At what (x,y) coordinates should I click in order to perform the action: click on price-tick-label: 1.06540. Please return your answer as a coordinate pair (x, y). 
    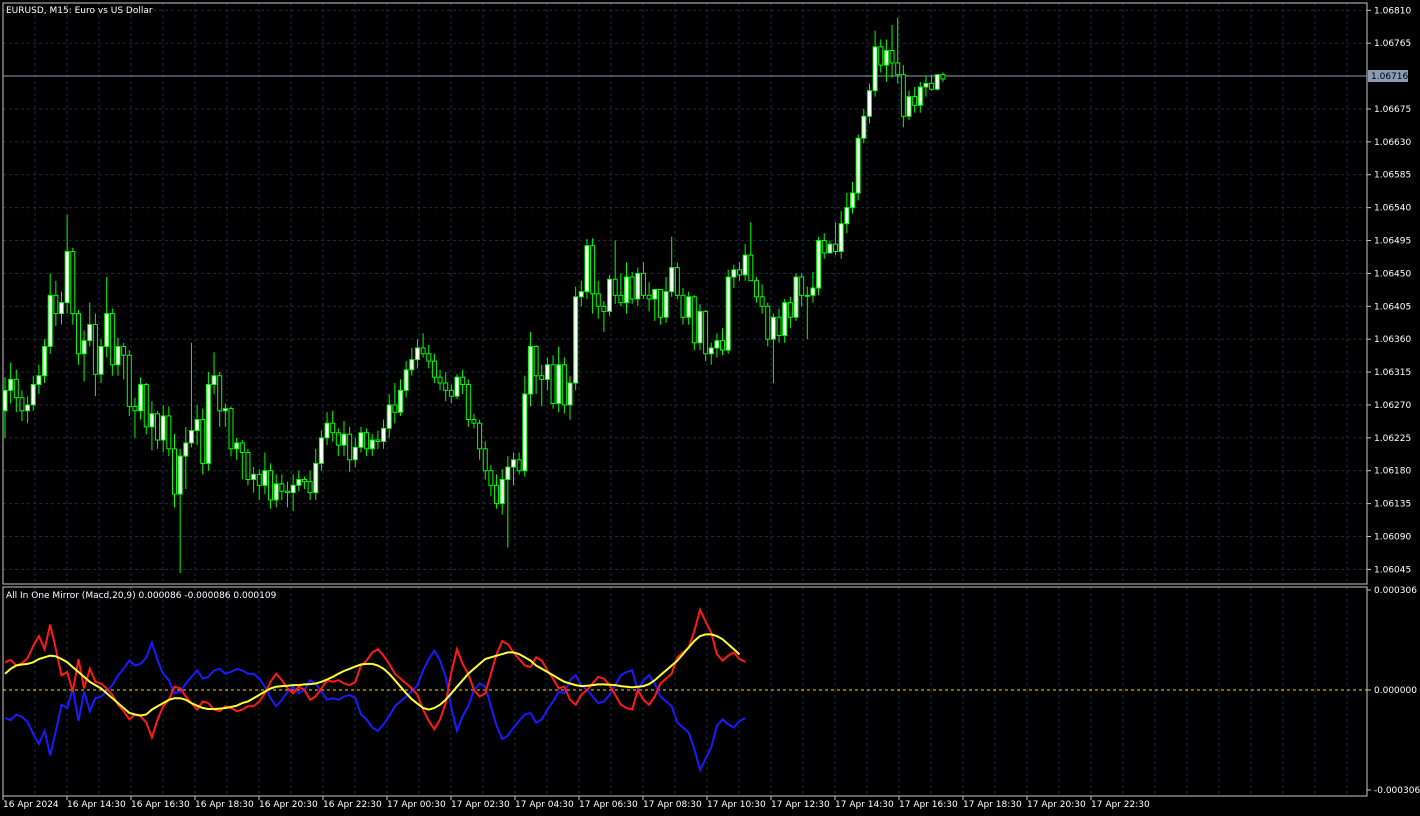
    Looking at the image, I should click on (1392, 209).